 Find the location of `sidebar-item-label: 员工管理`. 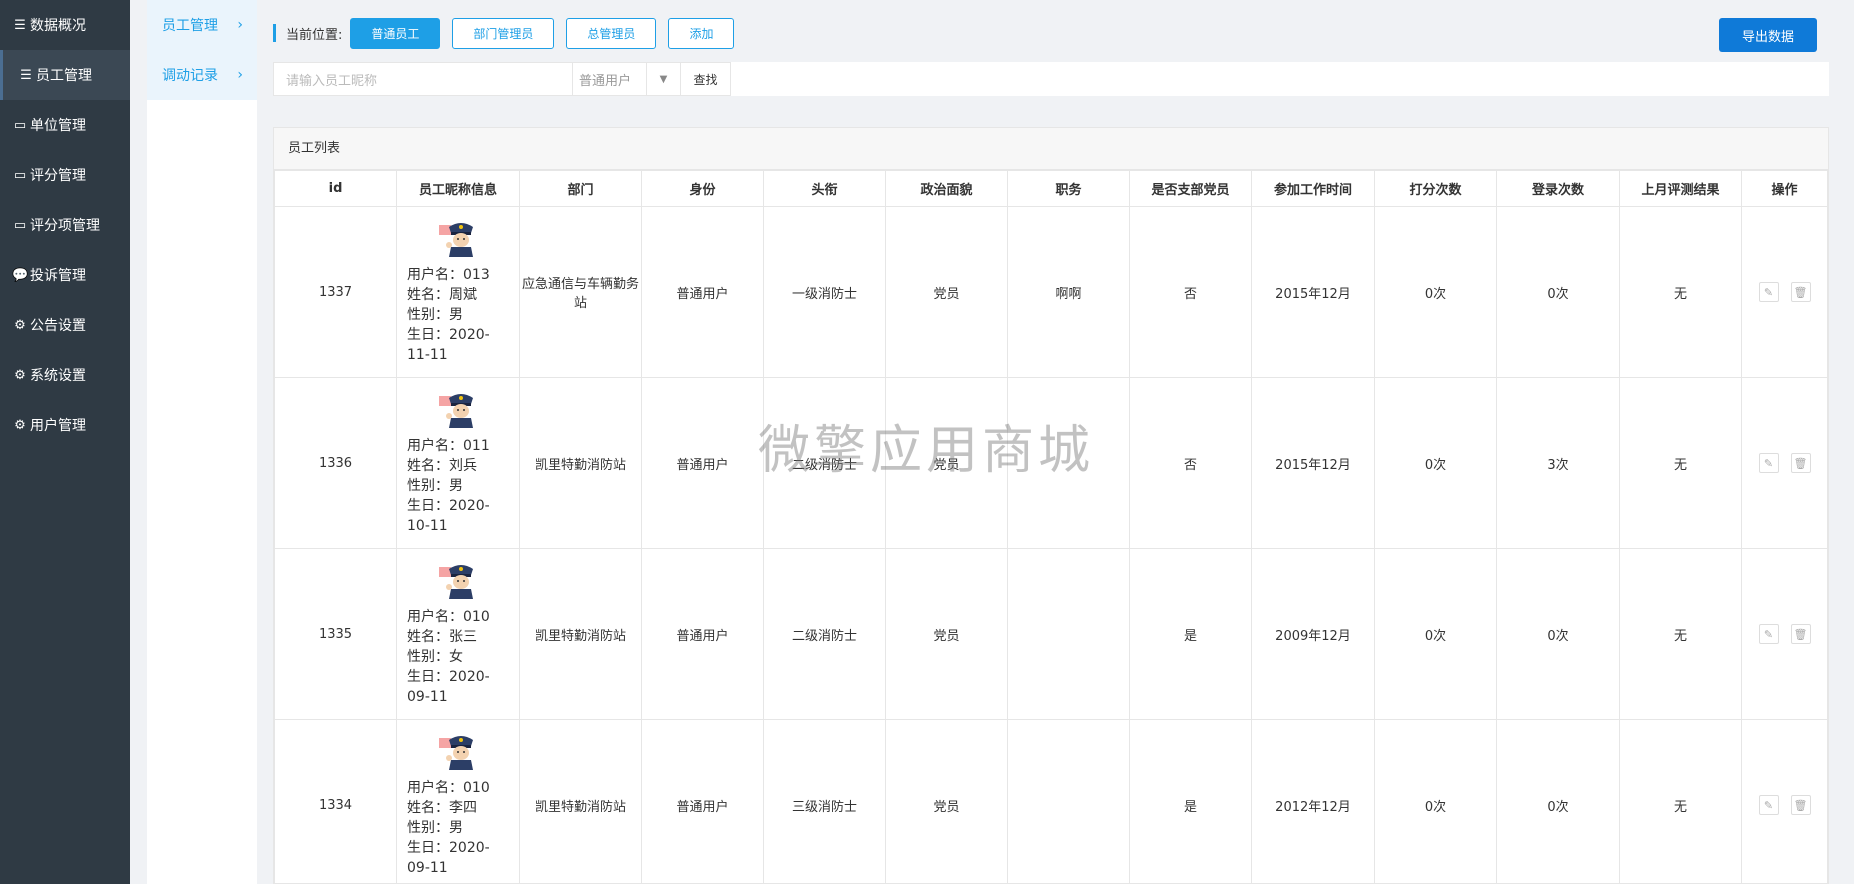

sidebar-item-label: 员工管理 is located at coordinates (64, 76).